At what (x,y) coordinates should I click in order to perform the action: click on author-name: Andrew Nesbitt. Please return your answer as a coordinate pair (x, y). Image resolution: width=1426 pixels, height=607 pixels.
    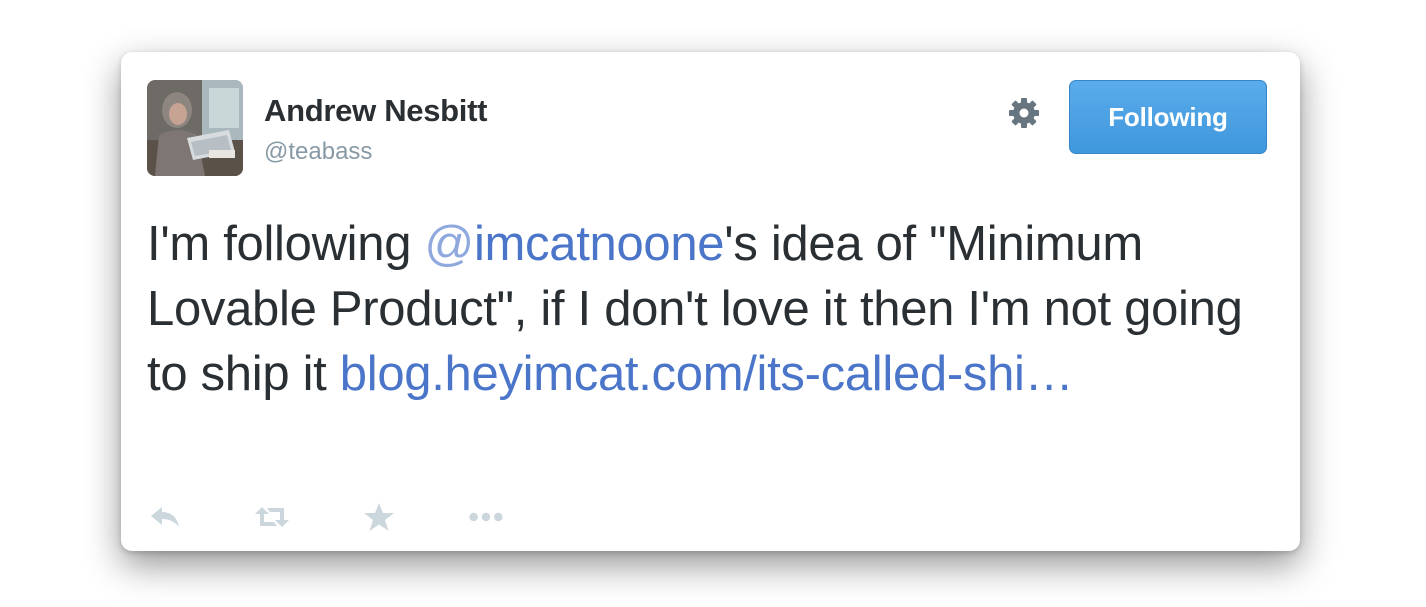
    Looking at the image, I should click on (375, 111).